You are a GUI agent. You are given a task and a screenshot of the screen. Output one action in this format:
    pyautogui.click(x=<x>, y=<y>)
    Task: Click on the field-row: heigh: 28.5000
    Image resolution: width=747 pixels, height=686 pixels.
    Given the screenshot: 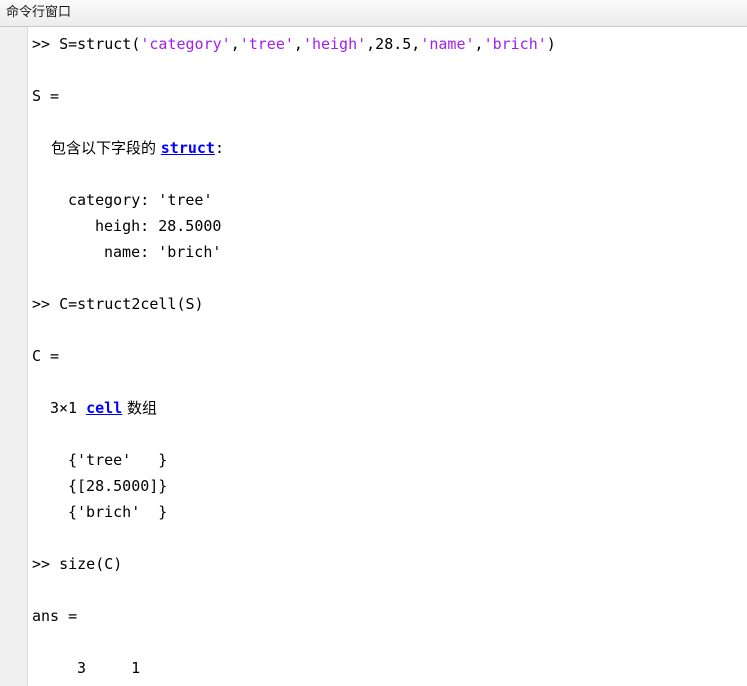 What is the action you would take?
    pyautogui.click(x=158, y=226)
    